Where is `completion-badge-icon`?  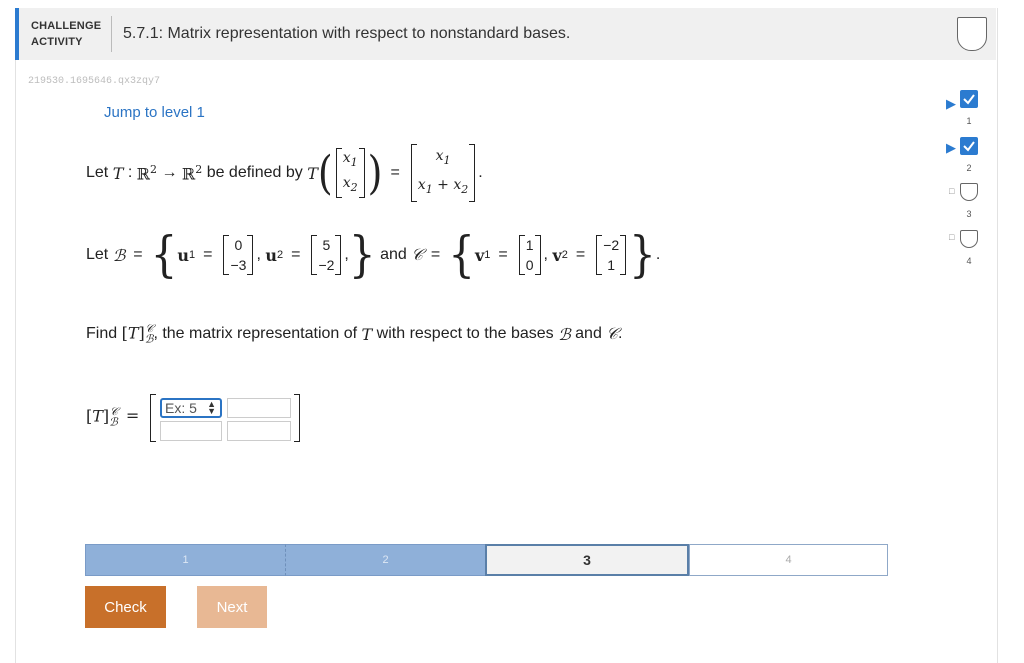 completion-badge-icon is located at coordinates (972, 34).